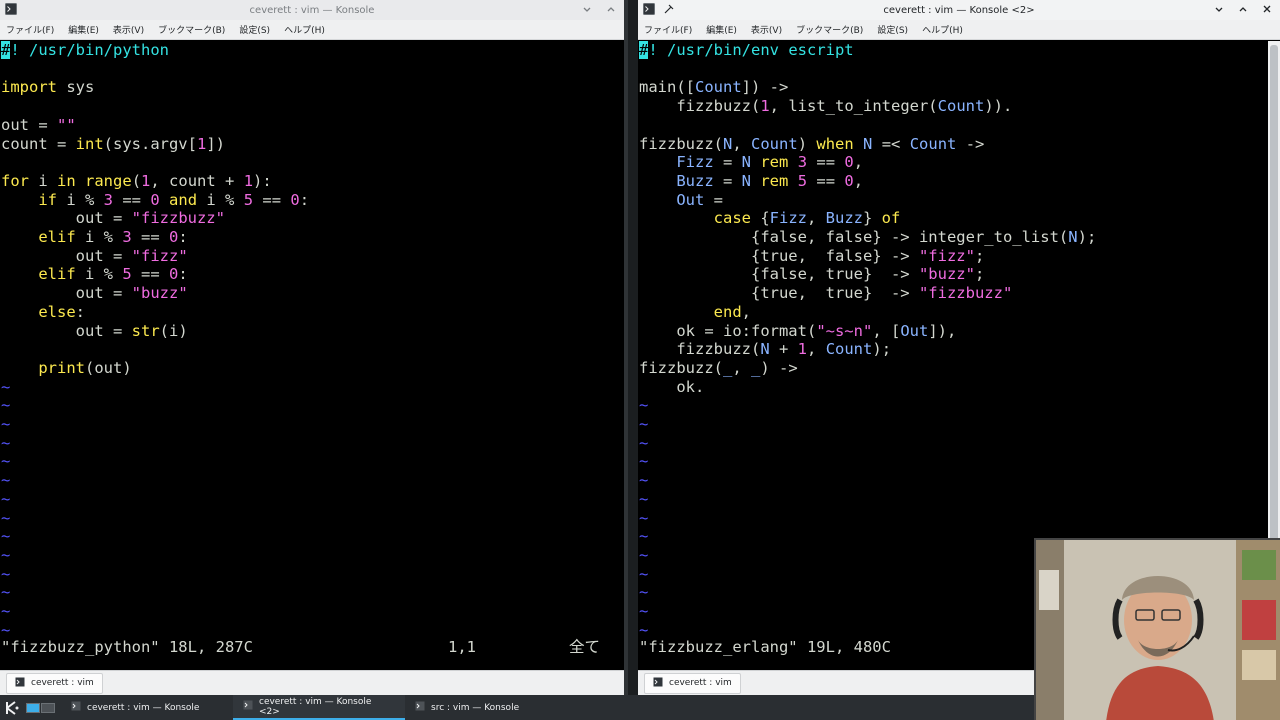 The width and height of the screenshot is (1280, 720). I want to click on code-line: {false, true} -> "buzz";, so click(812, 274).